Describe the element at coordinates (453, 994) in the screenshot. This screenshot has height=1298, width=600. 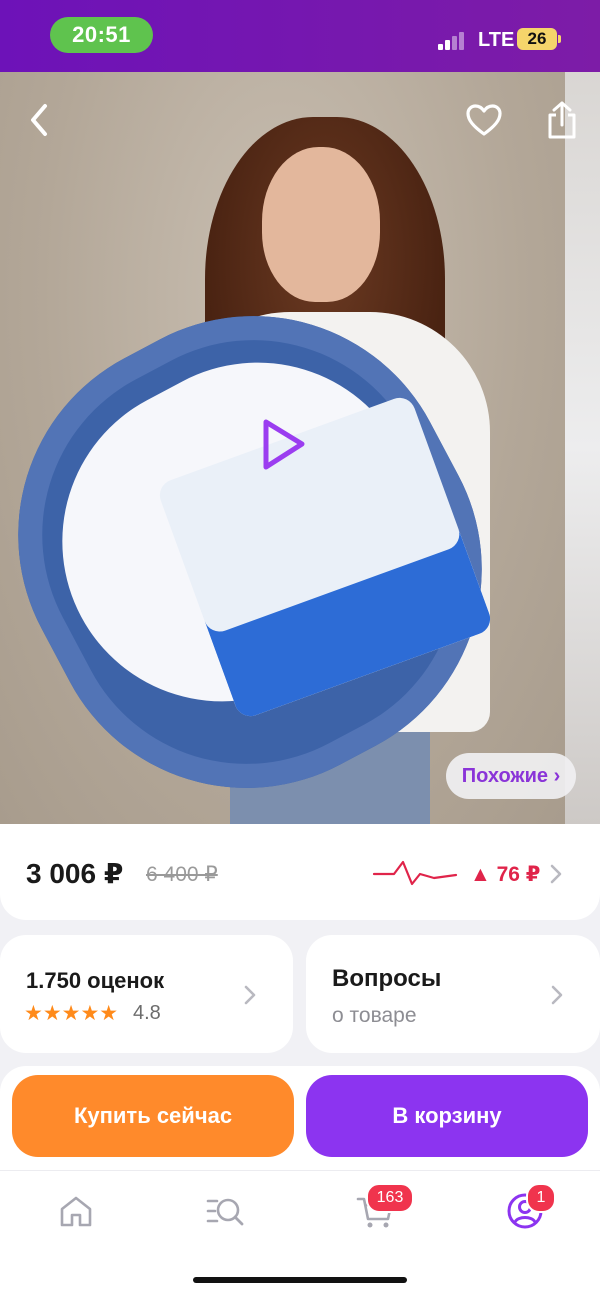
I see `questions-card: Вопросы о товаре` at that location.